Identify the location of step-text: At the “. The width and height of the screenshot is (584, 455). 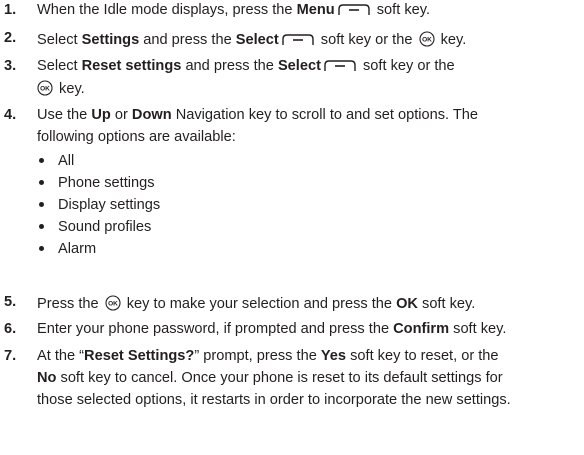
(61, 356).